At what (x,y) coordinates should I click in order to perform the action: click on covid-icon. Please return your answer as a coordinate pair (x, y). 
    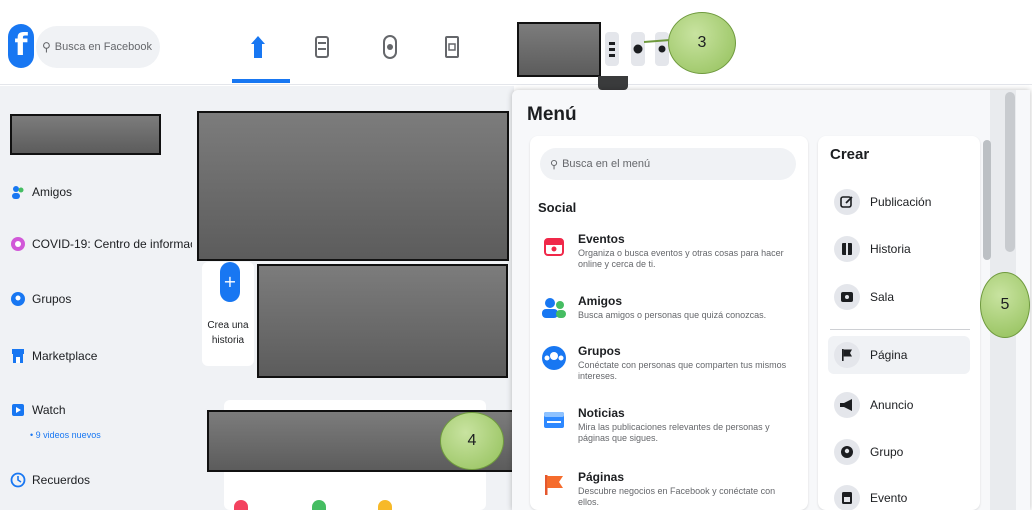
    Looking at the image, I should click on (18, 244).